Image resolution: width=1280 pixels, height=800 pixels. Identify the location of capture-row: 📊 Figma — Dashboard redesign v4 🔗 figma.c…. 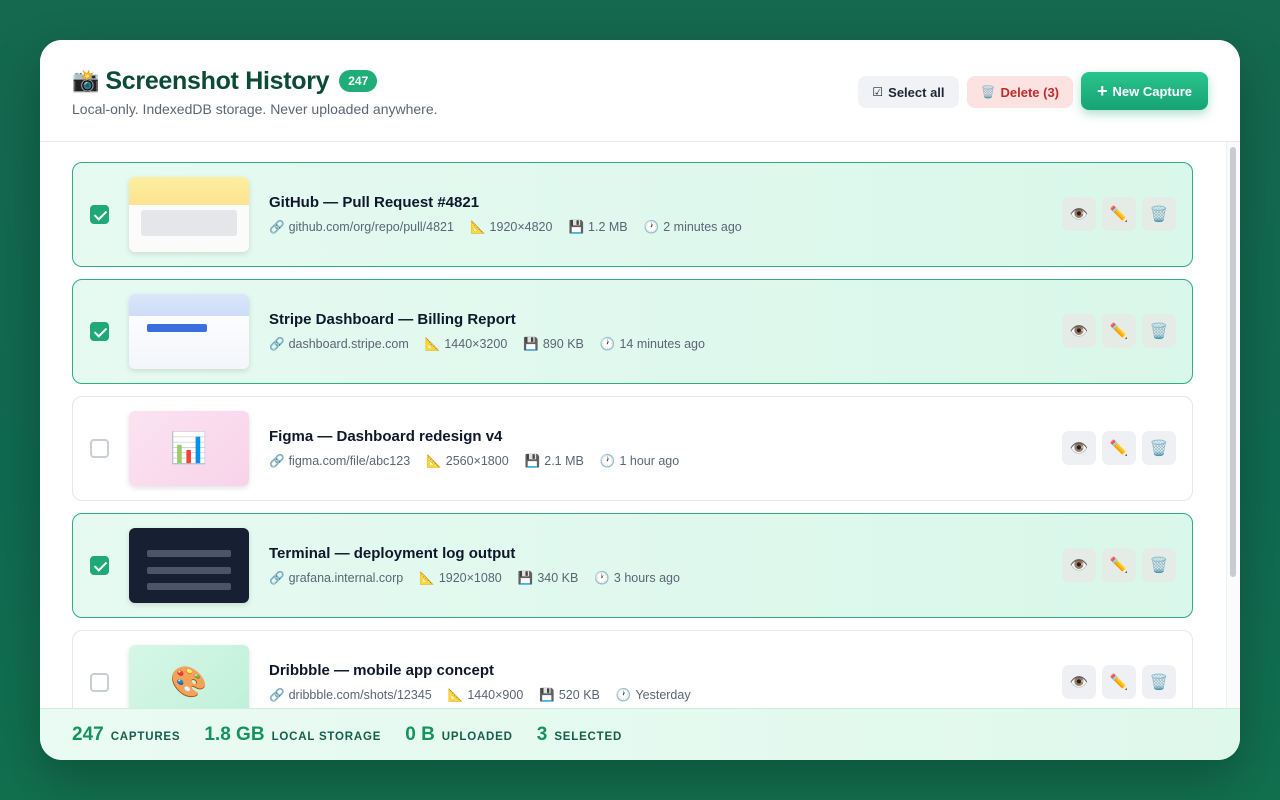
(632, 448).